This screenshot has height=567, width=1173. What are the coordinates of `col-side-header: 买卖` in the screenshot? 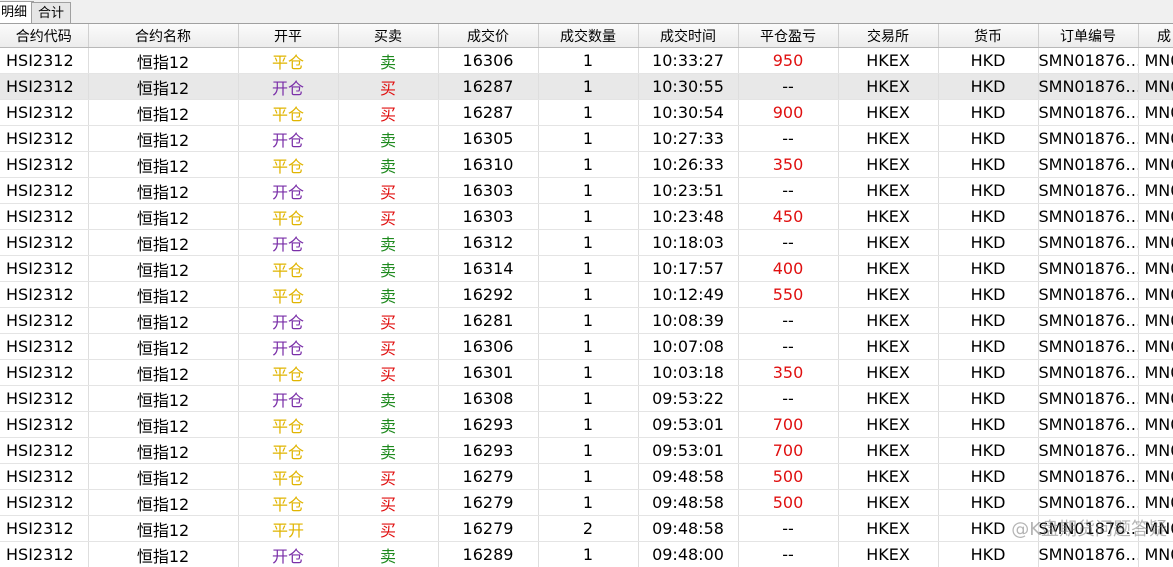 It's located at (388, 36).